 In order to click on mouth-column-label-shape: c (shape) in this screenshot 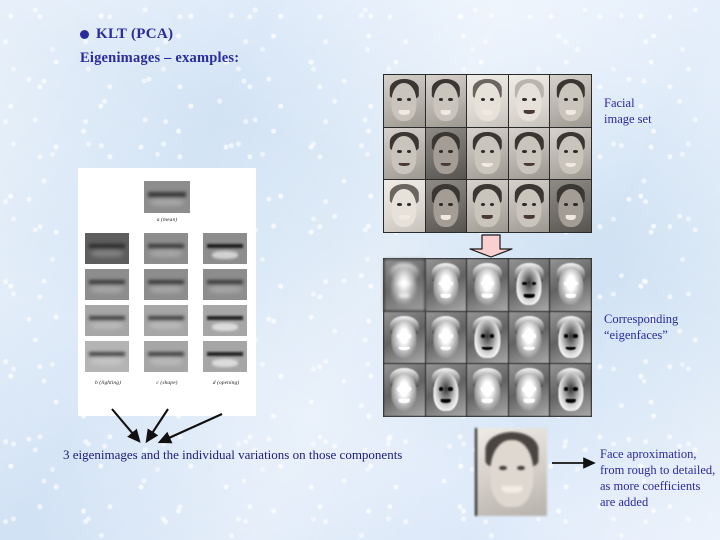, I will do `click(167, 383)`.